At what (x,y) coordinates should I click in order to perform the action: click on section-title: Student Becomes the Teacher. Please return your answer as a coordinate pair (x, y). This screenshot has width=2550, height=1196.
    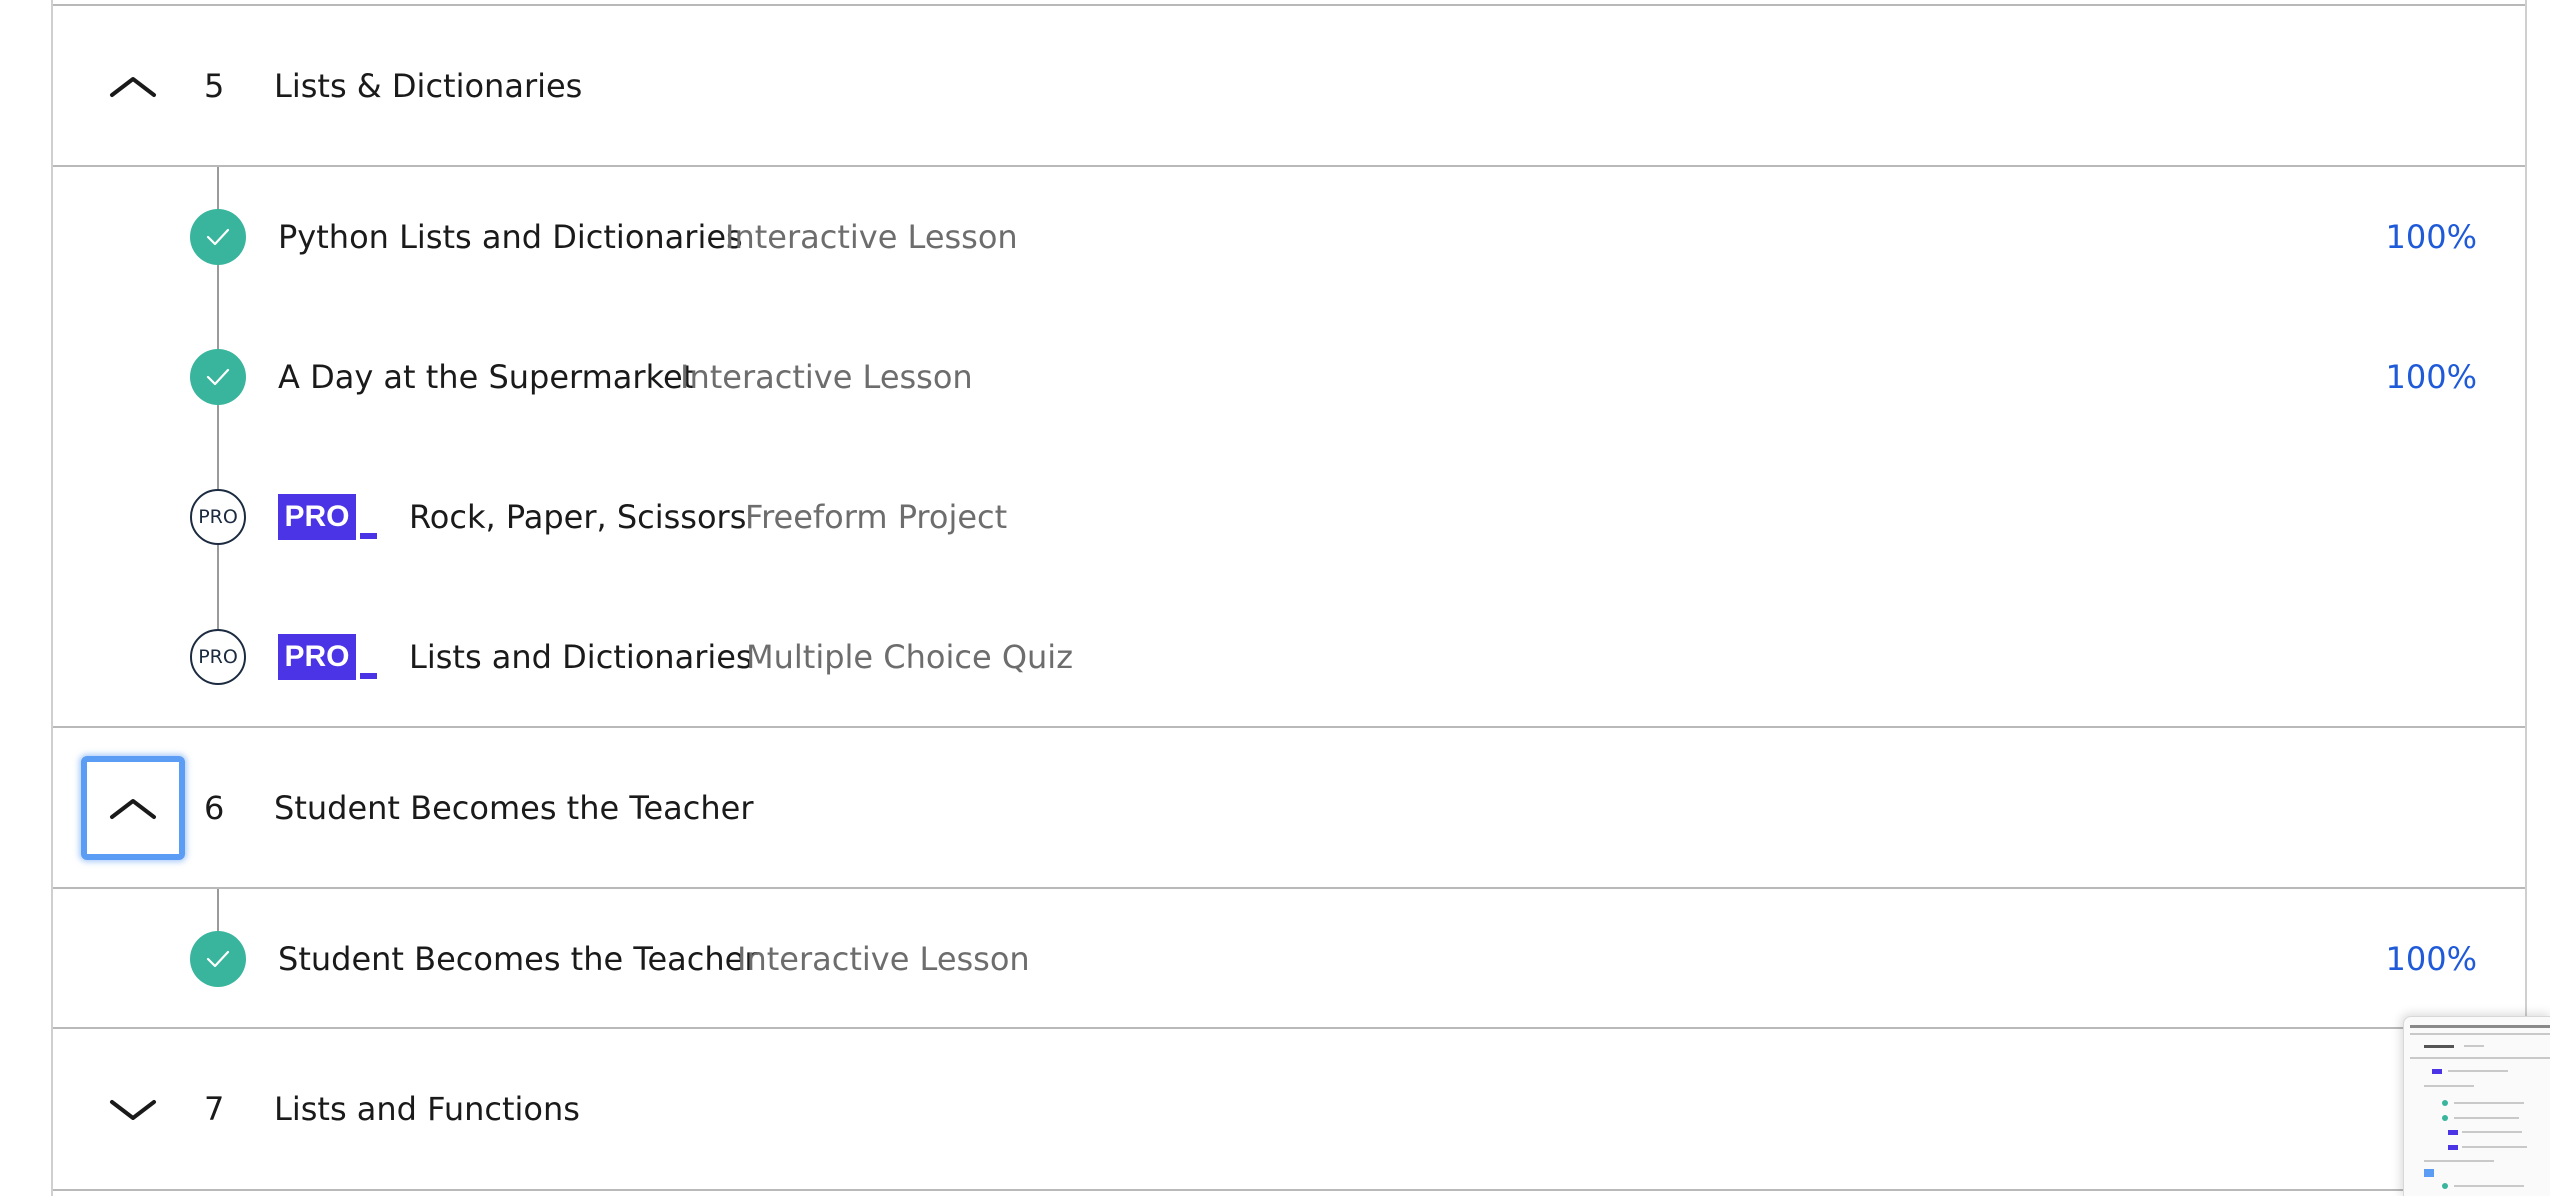
    Looking at the image, I should click on (513, 808).